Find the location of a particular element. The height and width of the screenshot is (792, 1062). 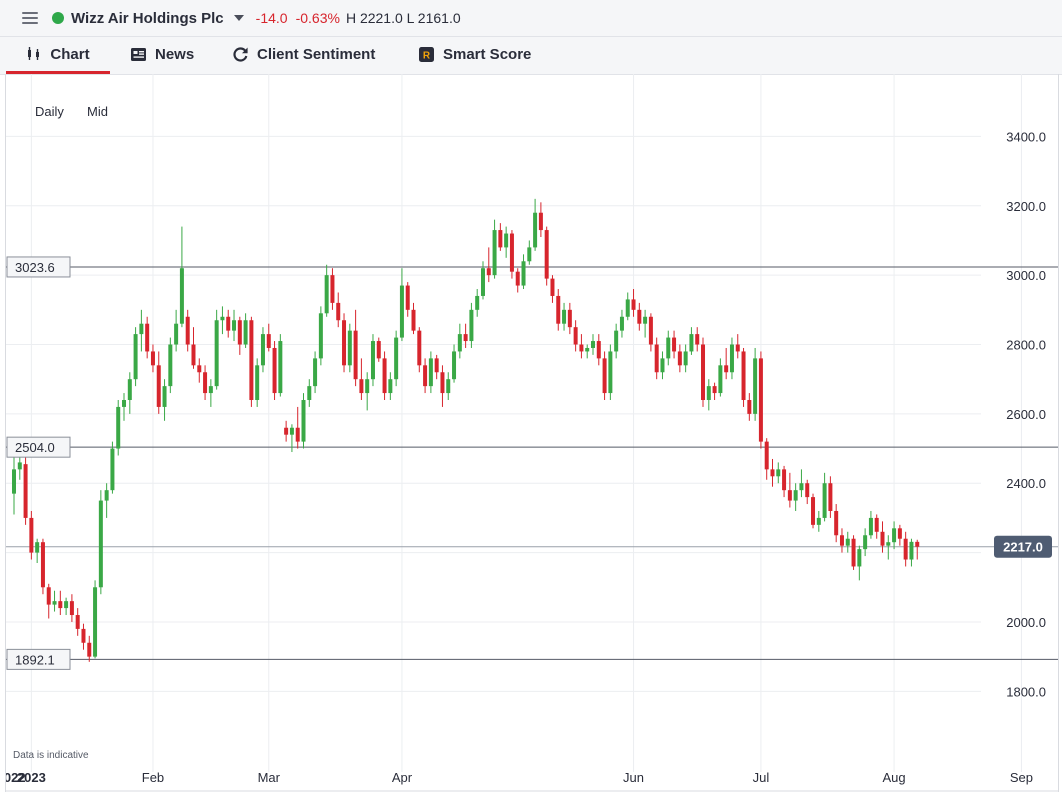

tab-chart-label: Chart is located at coordinates (70, 54).